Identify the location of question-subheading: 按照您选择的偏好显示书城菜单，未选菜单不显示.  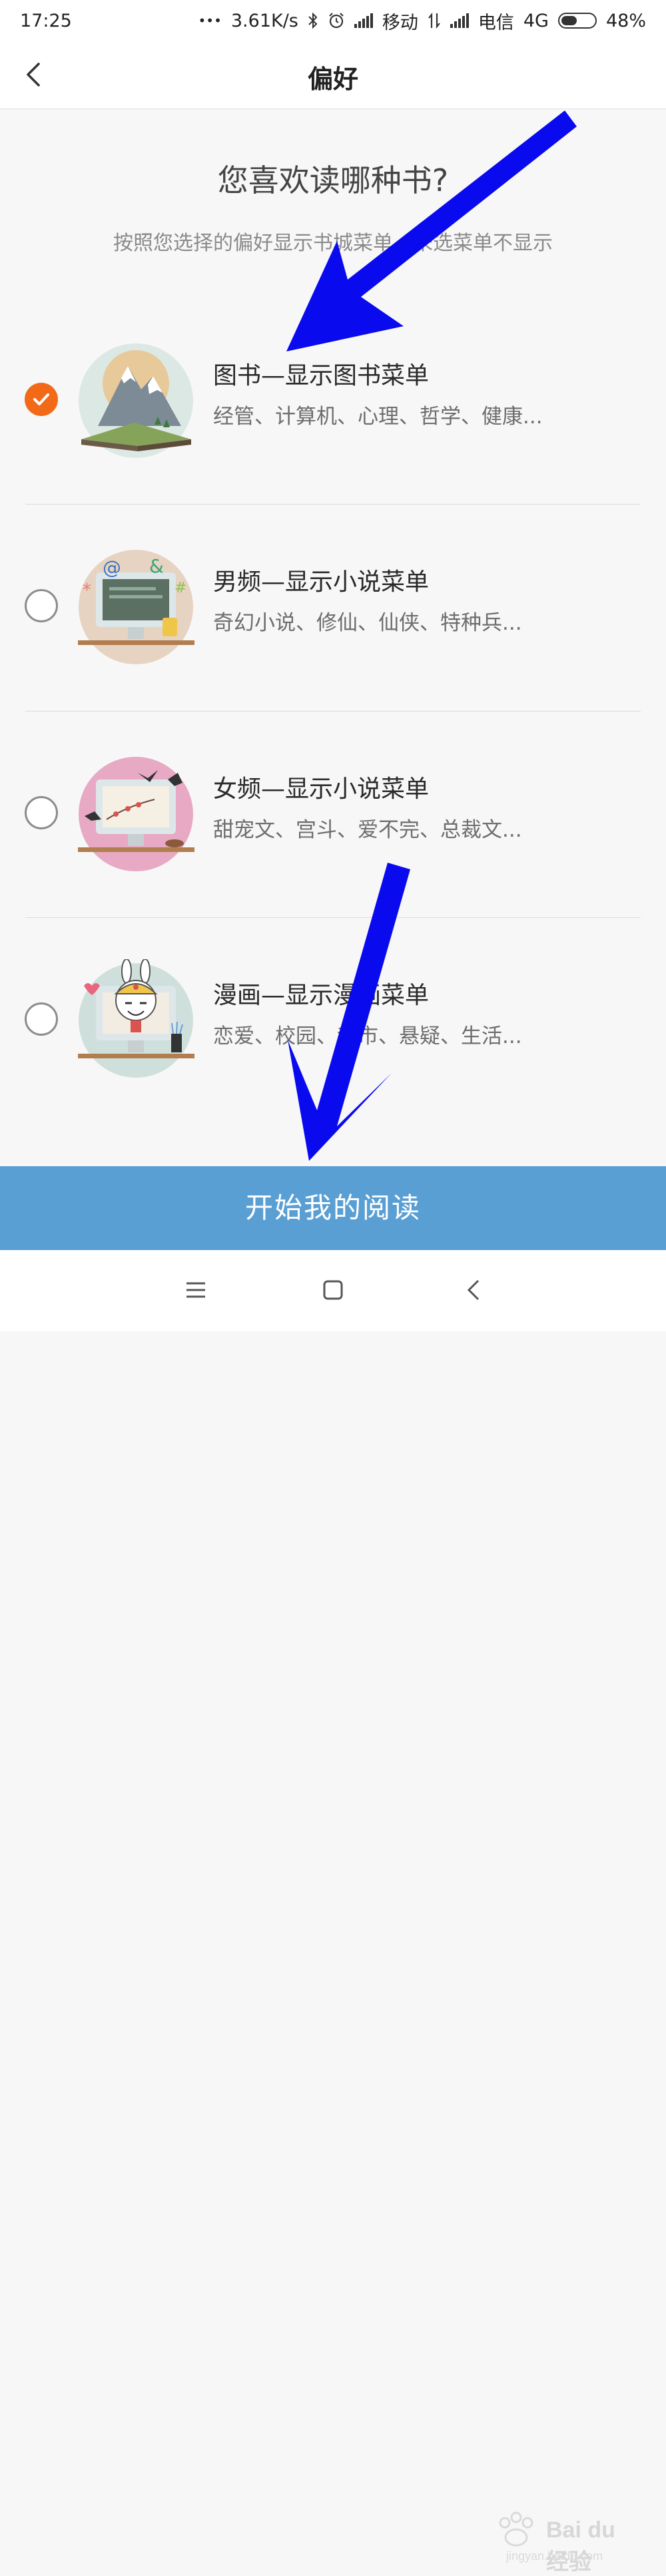
(333, 243).